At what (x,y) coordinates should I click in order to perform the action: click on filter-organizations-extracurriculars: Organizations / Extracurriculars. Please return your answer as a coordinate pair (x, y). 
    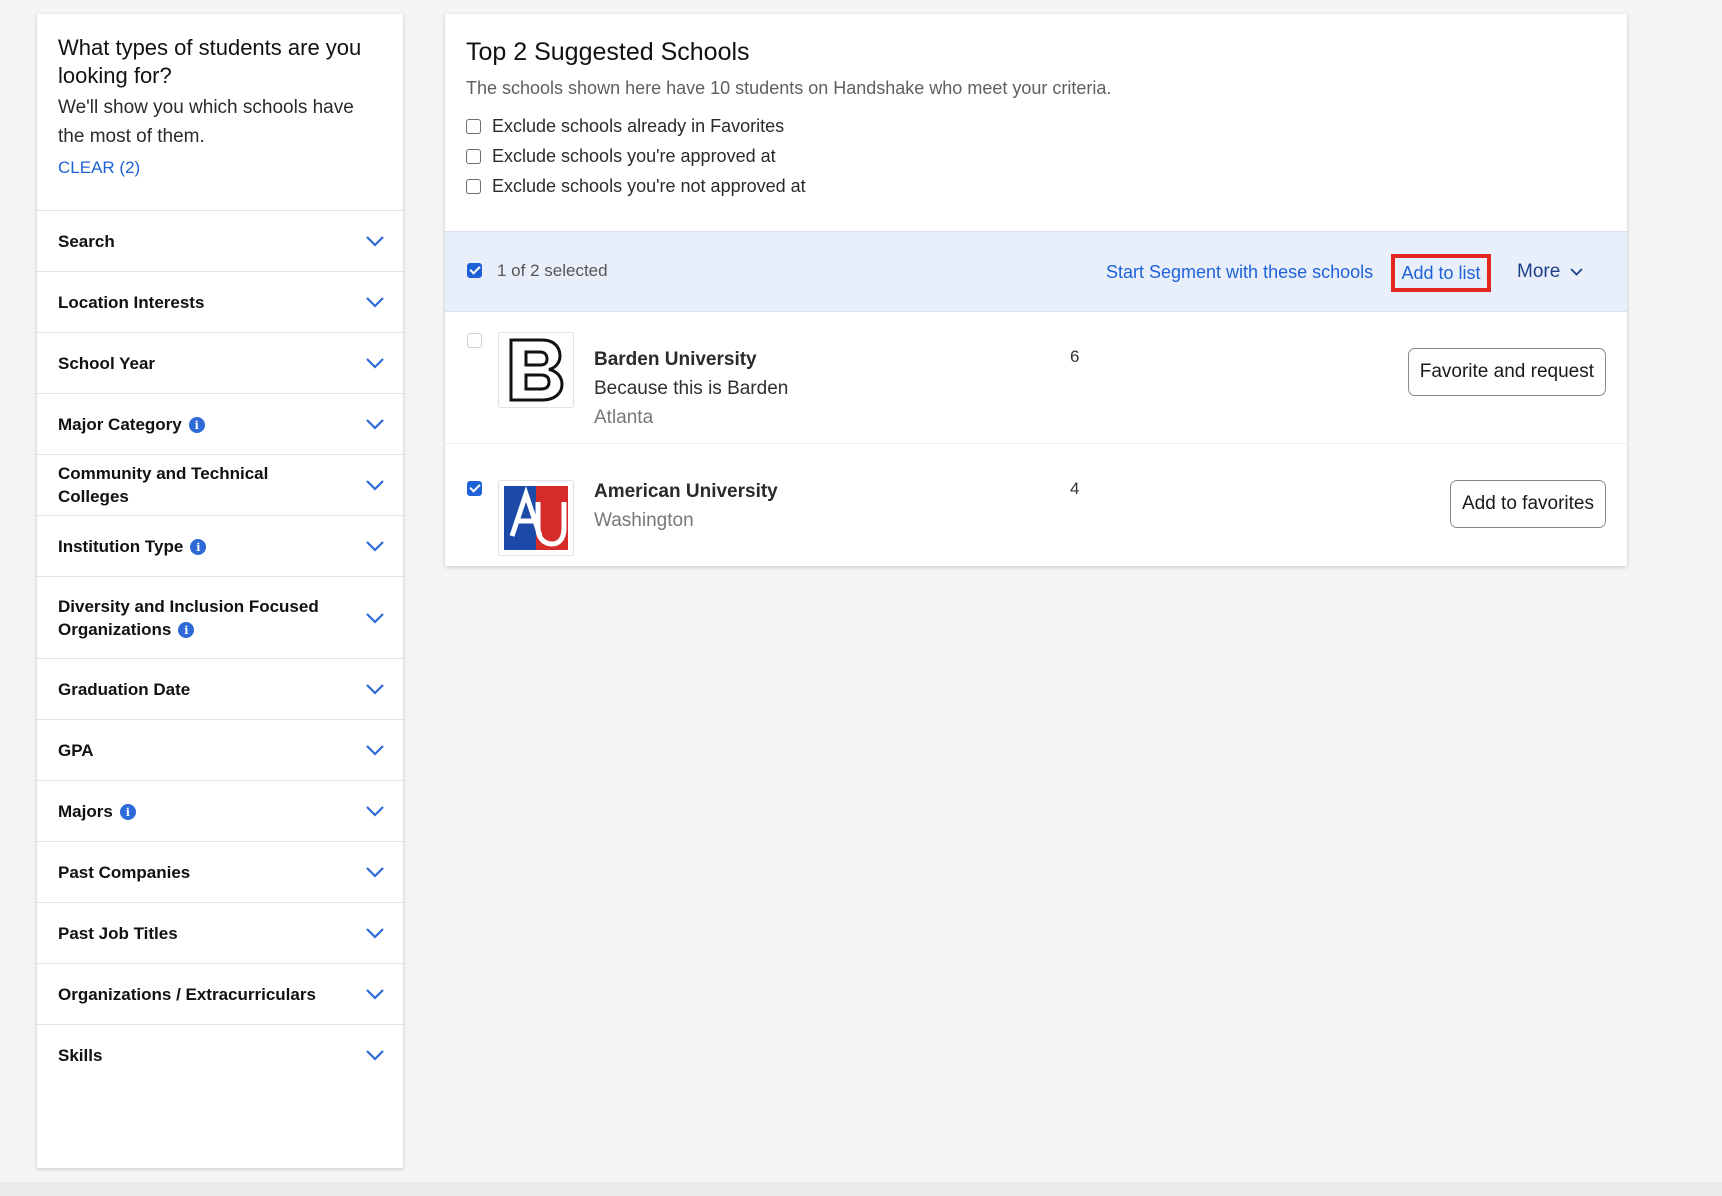
    Looking at the image, I should click on (220, 994).